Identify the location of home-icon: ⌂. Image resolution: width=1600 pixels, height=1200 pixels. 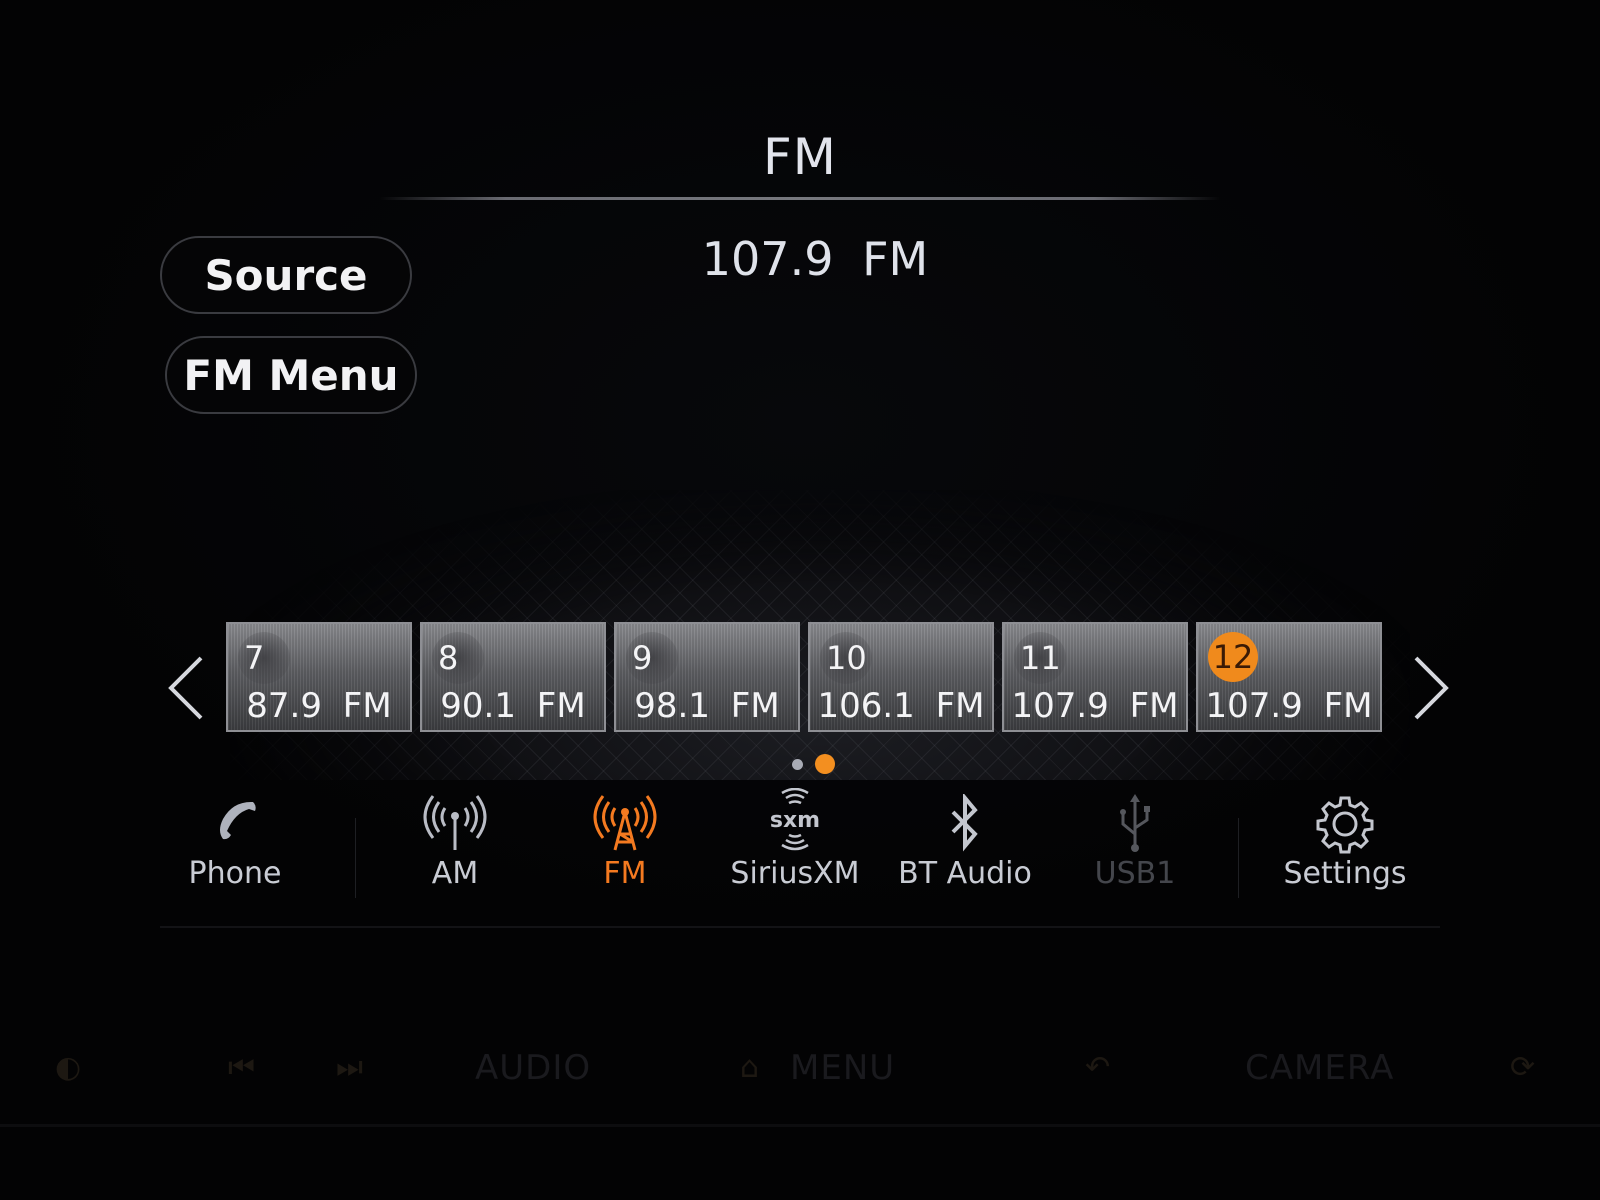
(749, 1067).